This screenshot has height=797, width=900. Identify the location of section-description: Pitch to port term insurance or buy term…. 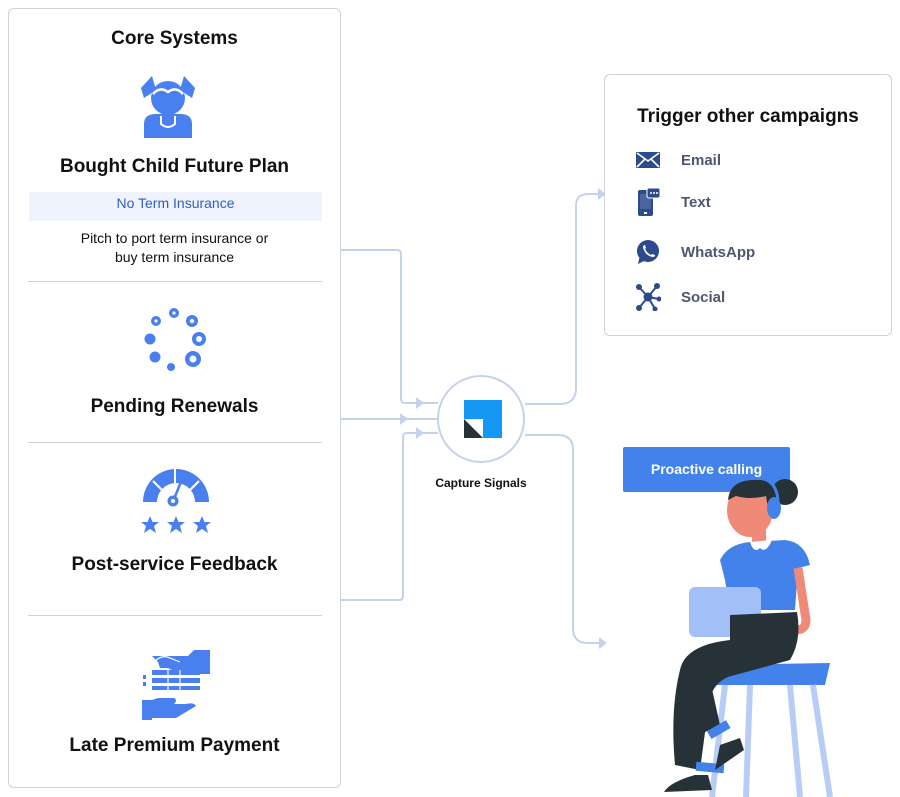
(174, 248).